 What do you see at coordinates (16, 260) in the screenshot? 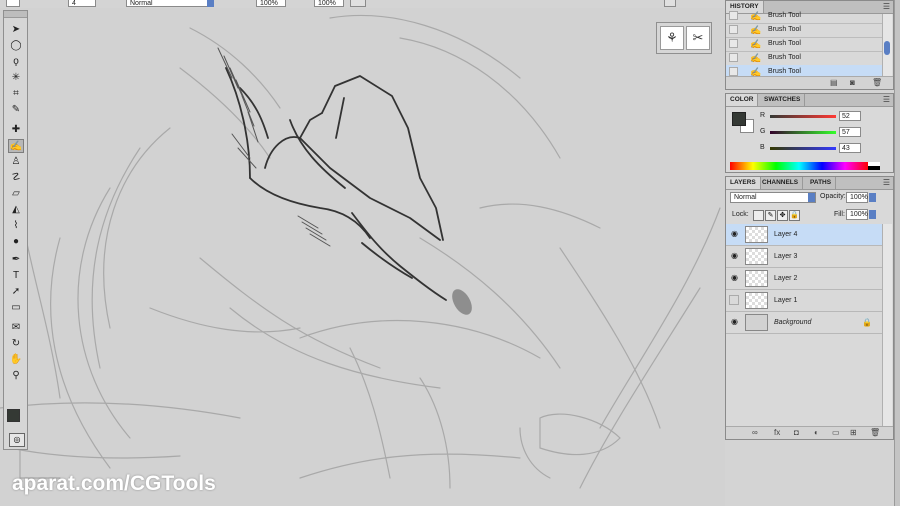
I see `pen-tool-icon: ✒` at bounding box center [16, 260].